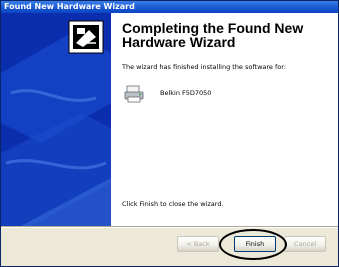 The height and width of the screenshot is (267, 339). Describe the element at coordinates (173, 204) in the screenshot. I see `finish-hint-text: Click Finish to close the wizard.` at that location.